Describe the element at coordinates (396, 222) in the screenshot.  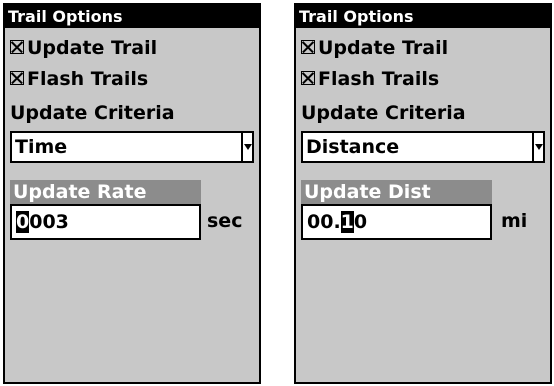
I see `update-dist-input: 00.10` at that location.